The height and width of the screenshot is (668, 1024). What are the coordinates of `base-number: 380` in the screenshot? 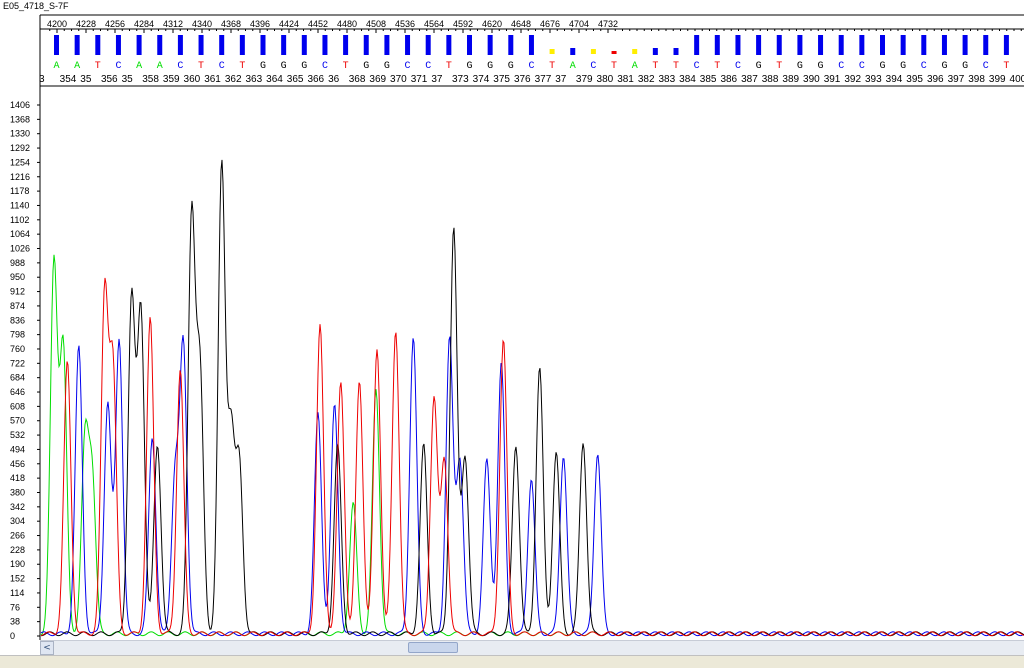 It's located at (605, 79).